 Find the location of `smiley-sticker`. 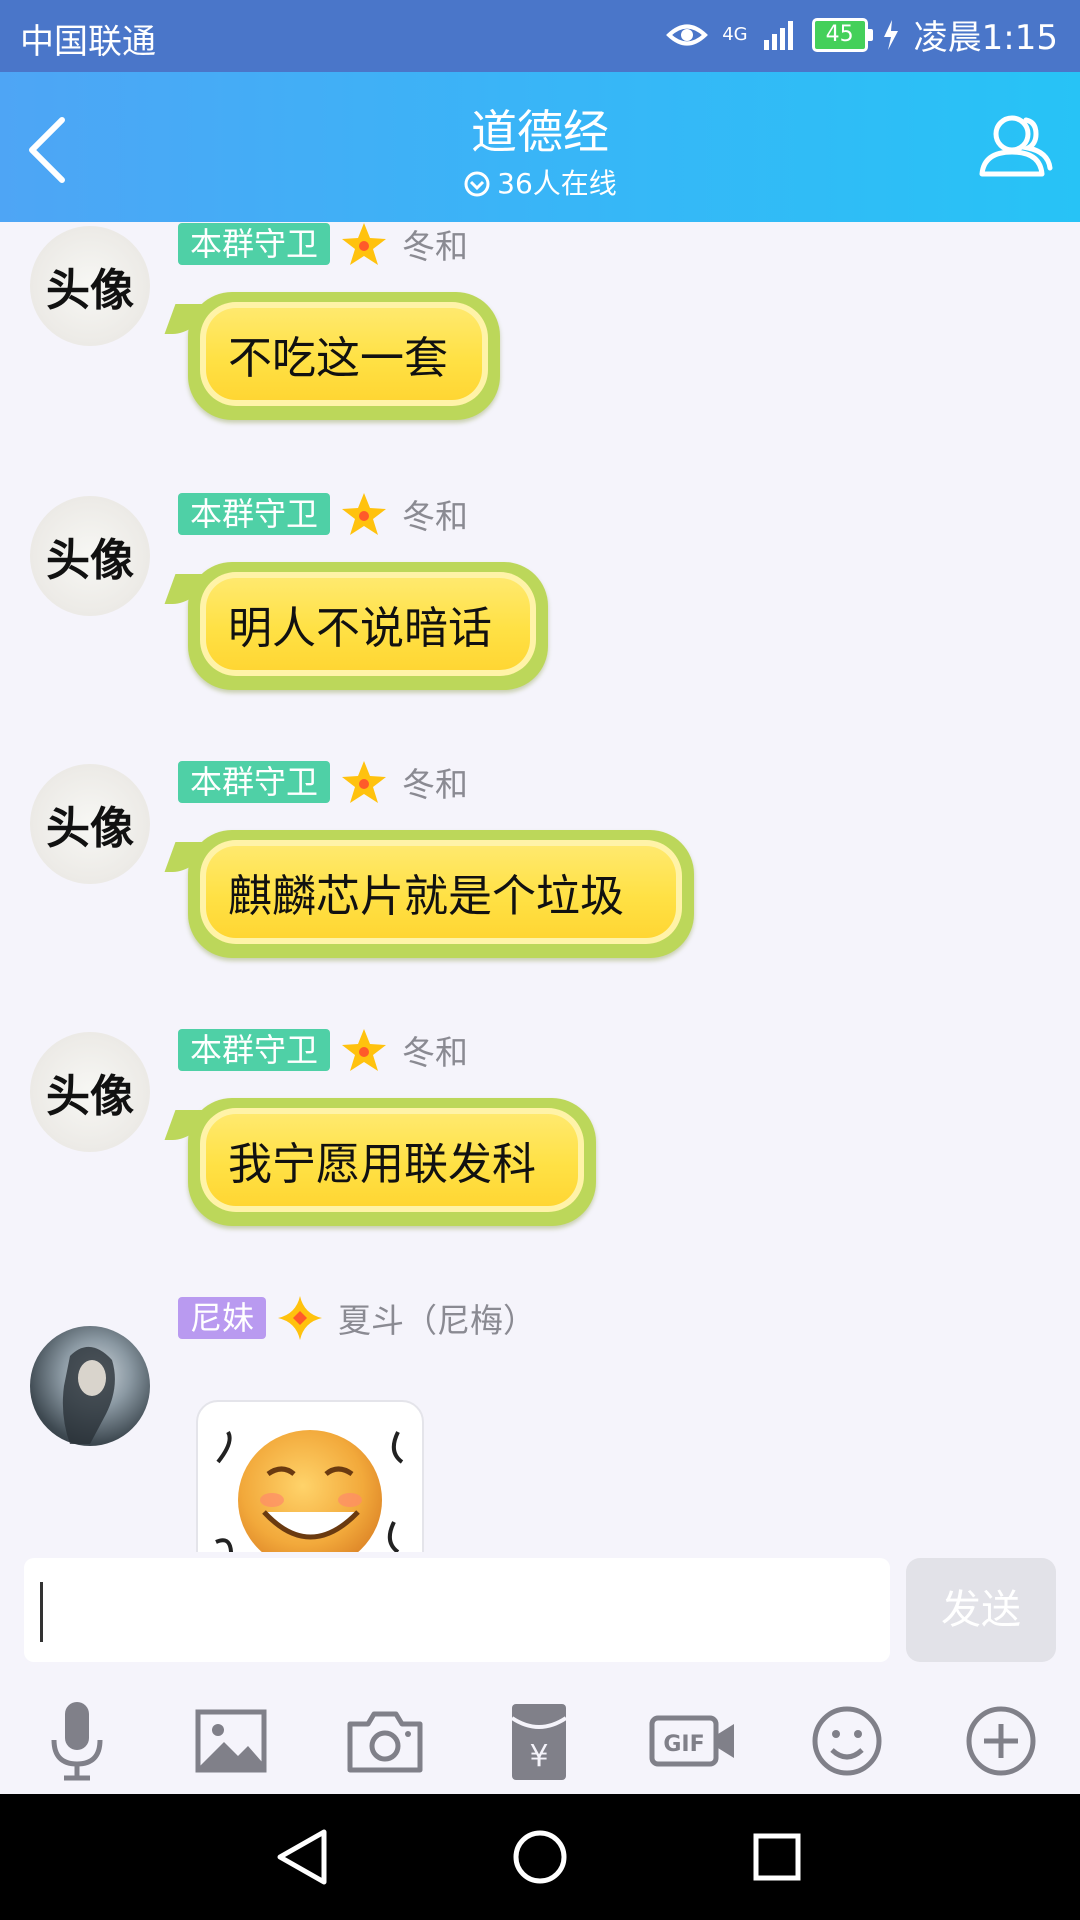

smiley-sticker is located at coordinates (309, 1491).